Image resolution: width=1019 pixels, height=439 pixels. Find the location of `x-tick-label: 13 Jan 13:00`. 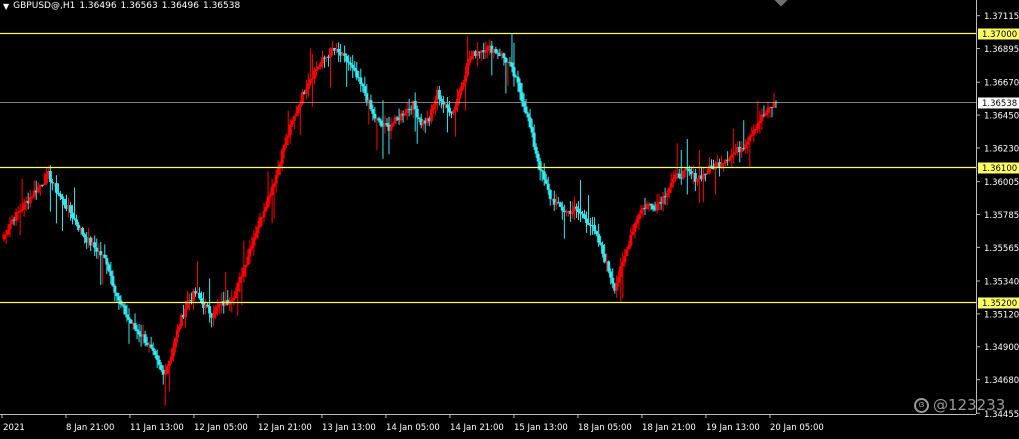

x-tick-label: 13 Jan 13:00 is located at coordinates (349, 428).